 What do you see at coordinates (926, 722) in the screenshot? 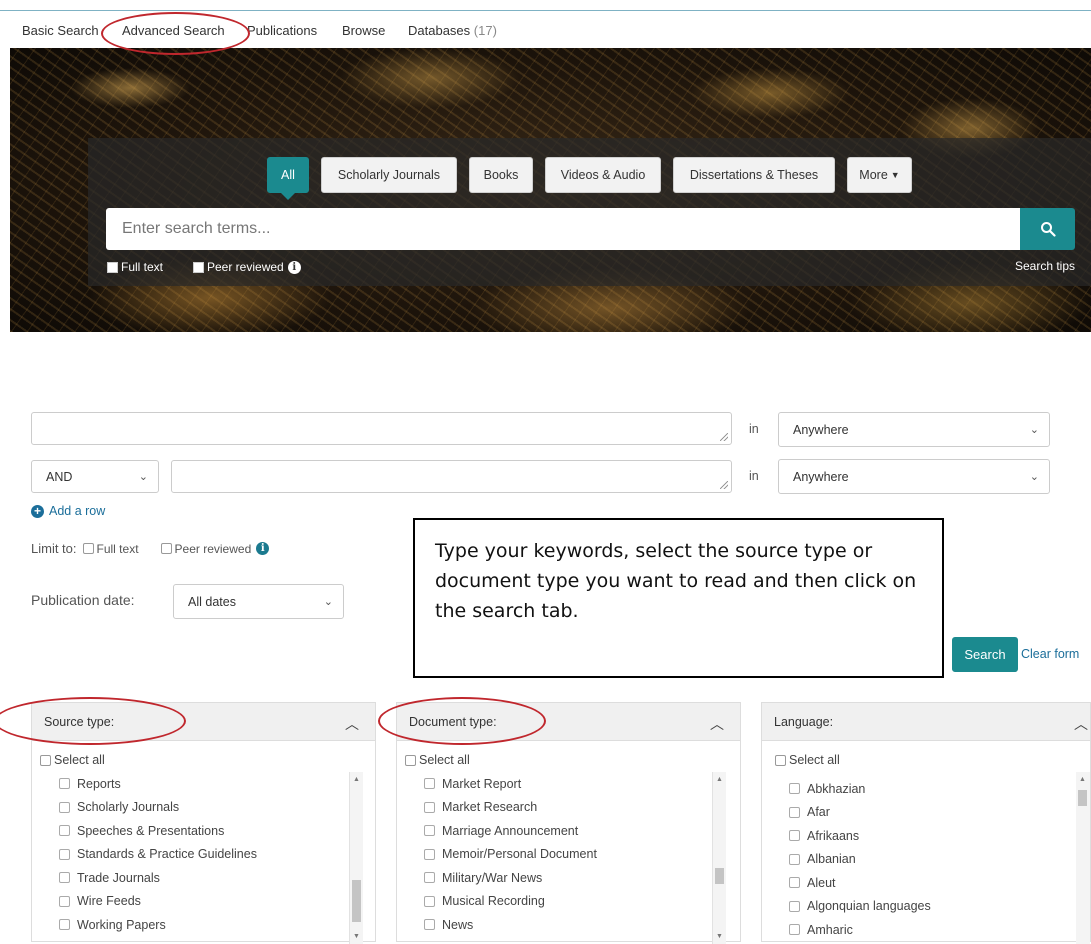
I see `language-header: Language: ︿` at bounding box center [926, 722].